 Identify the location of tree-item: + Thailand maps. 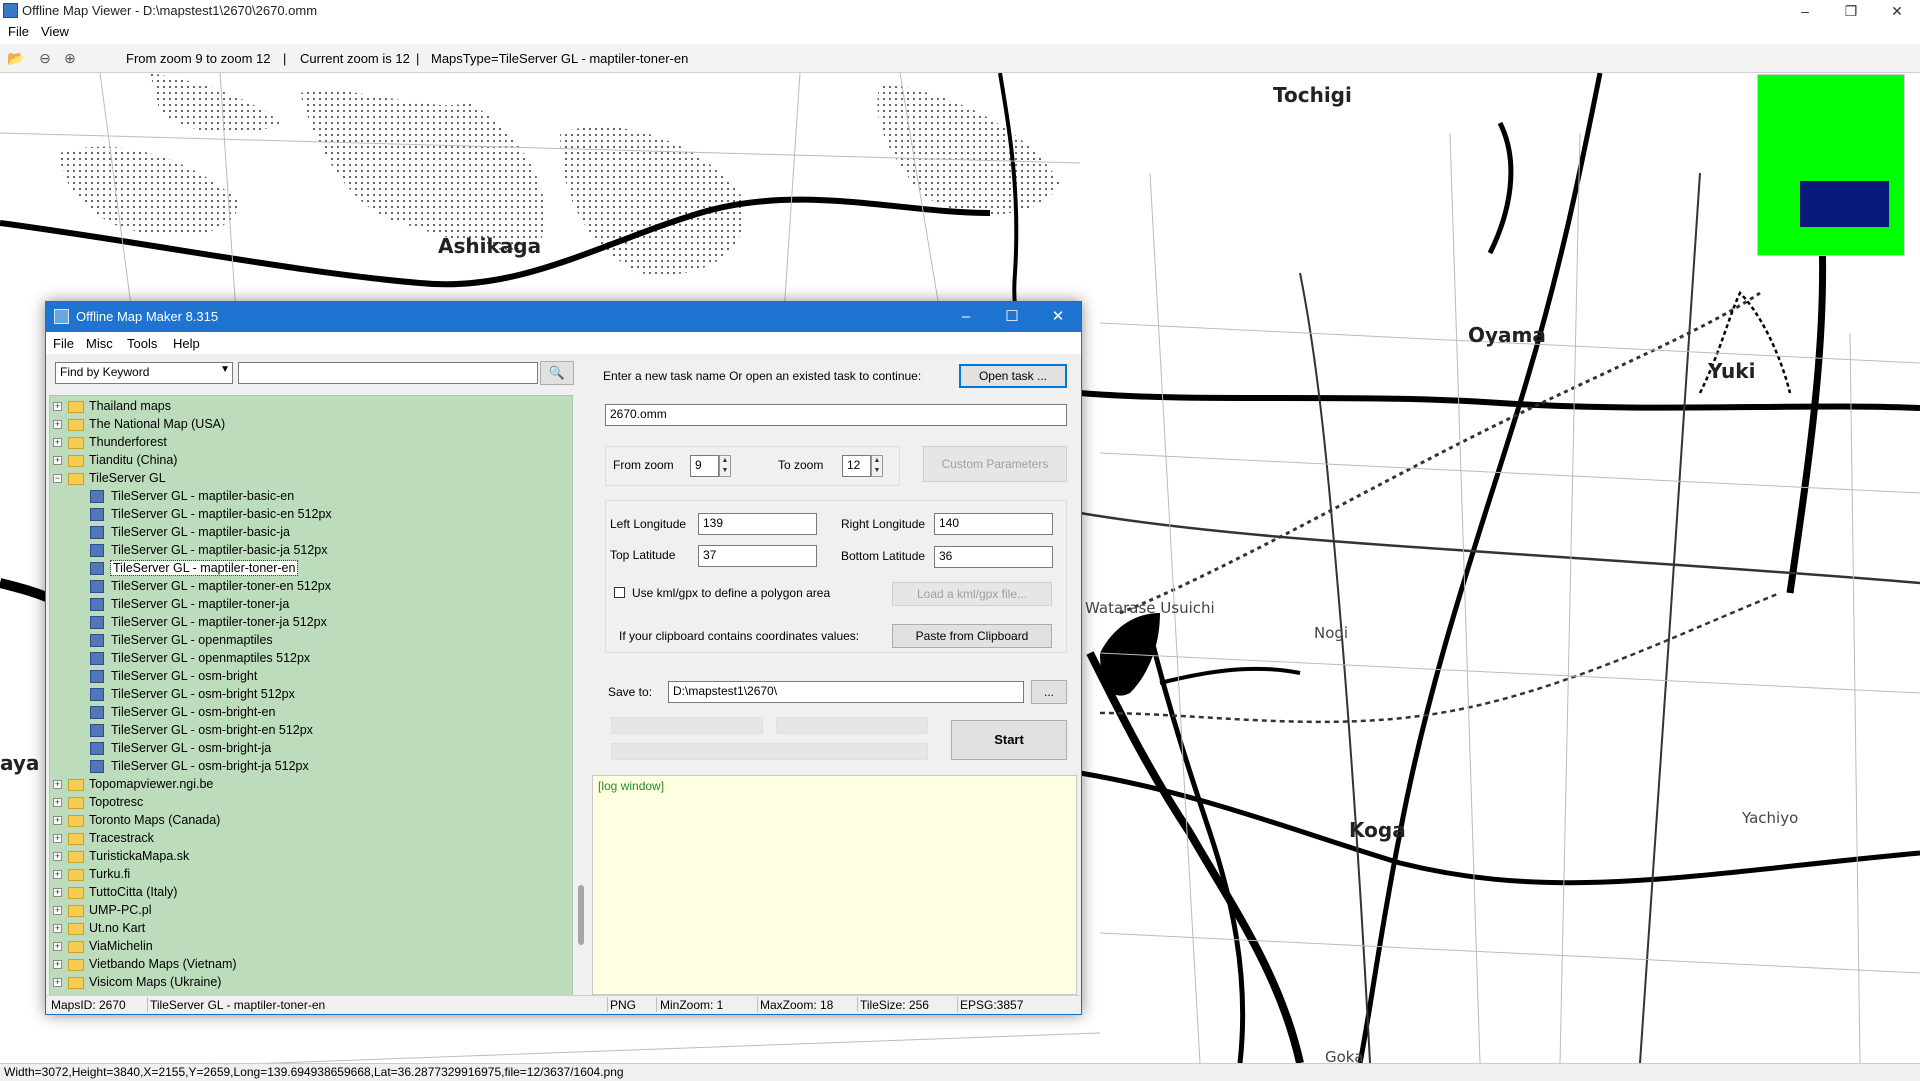
(310, 407).